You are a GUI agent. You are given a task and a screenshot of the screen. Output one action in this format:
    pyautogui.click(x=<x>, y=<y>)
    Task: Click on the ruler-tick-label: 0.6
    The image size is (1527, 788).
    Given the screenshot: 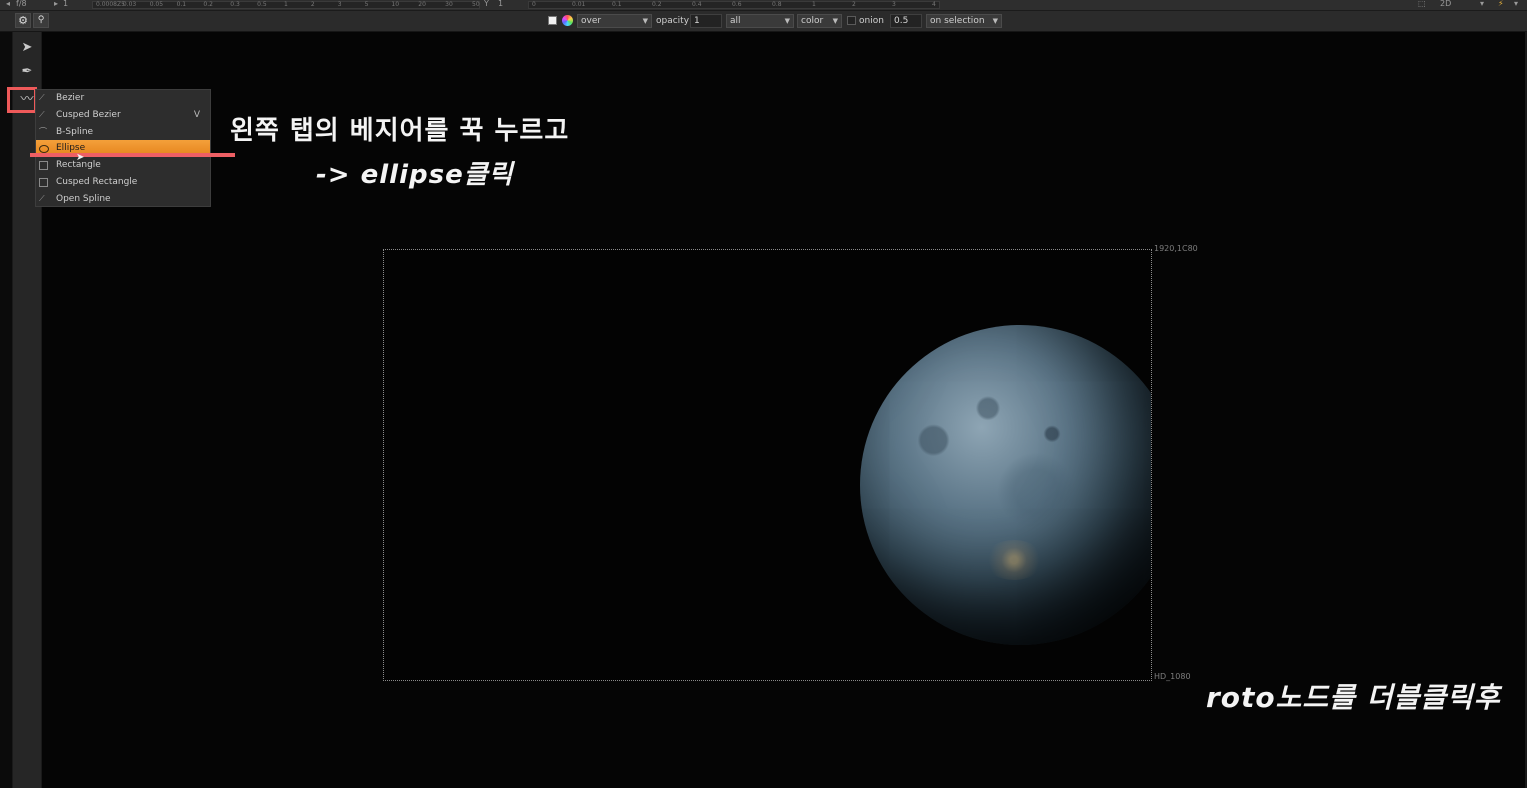 What is the action you would take?
    pyautogui.click(x=737, y=4)
    